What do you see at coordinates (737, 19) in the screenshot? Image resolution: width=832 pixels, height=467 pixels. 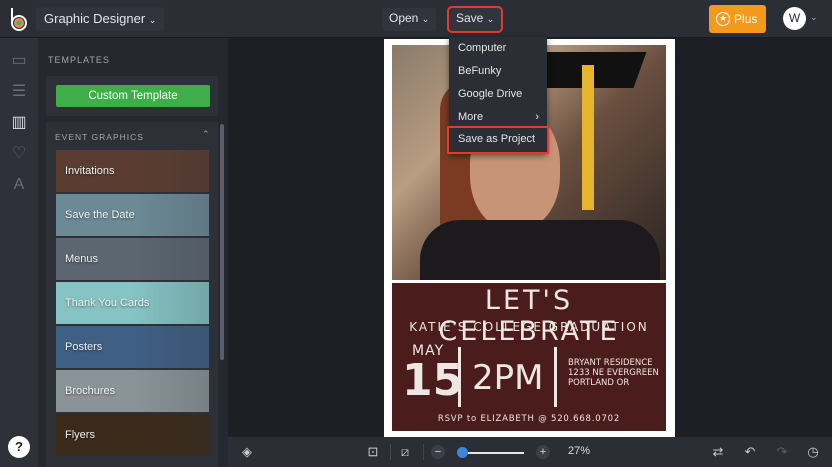 I see `plus-upgrade-button: ★ Plus` at bounding box center [737, 19].